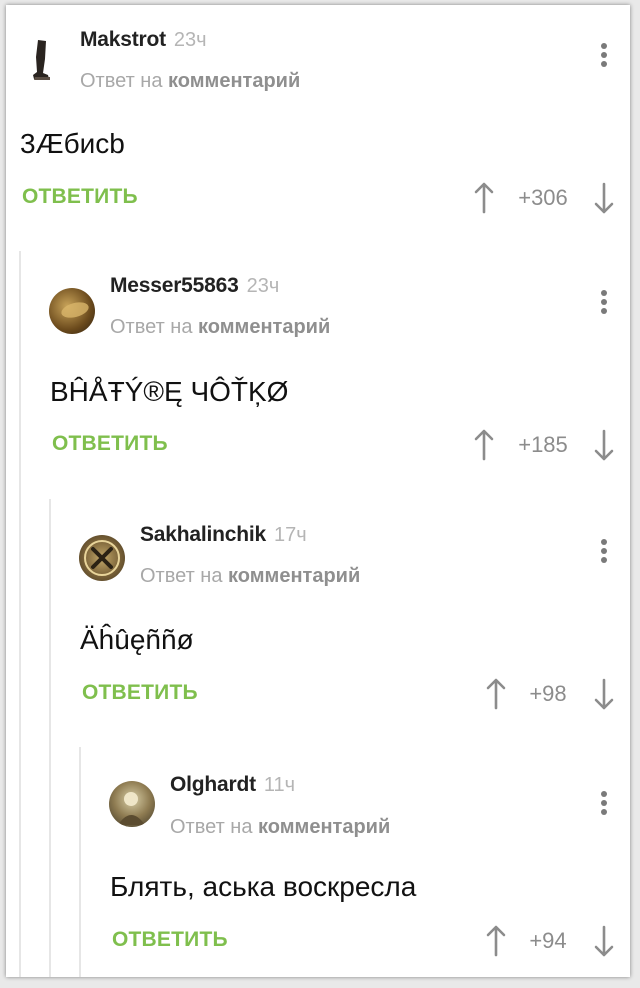  I want to click on comment-text: 3Æбисb, so click(72, 143).